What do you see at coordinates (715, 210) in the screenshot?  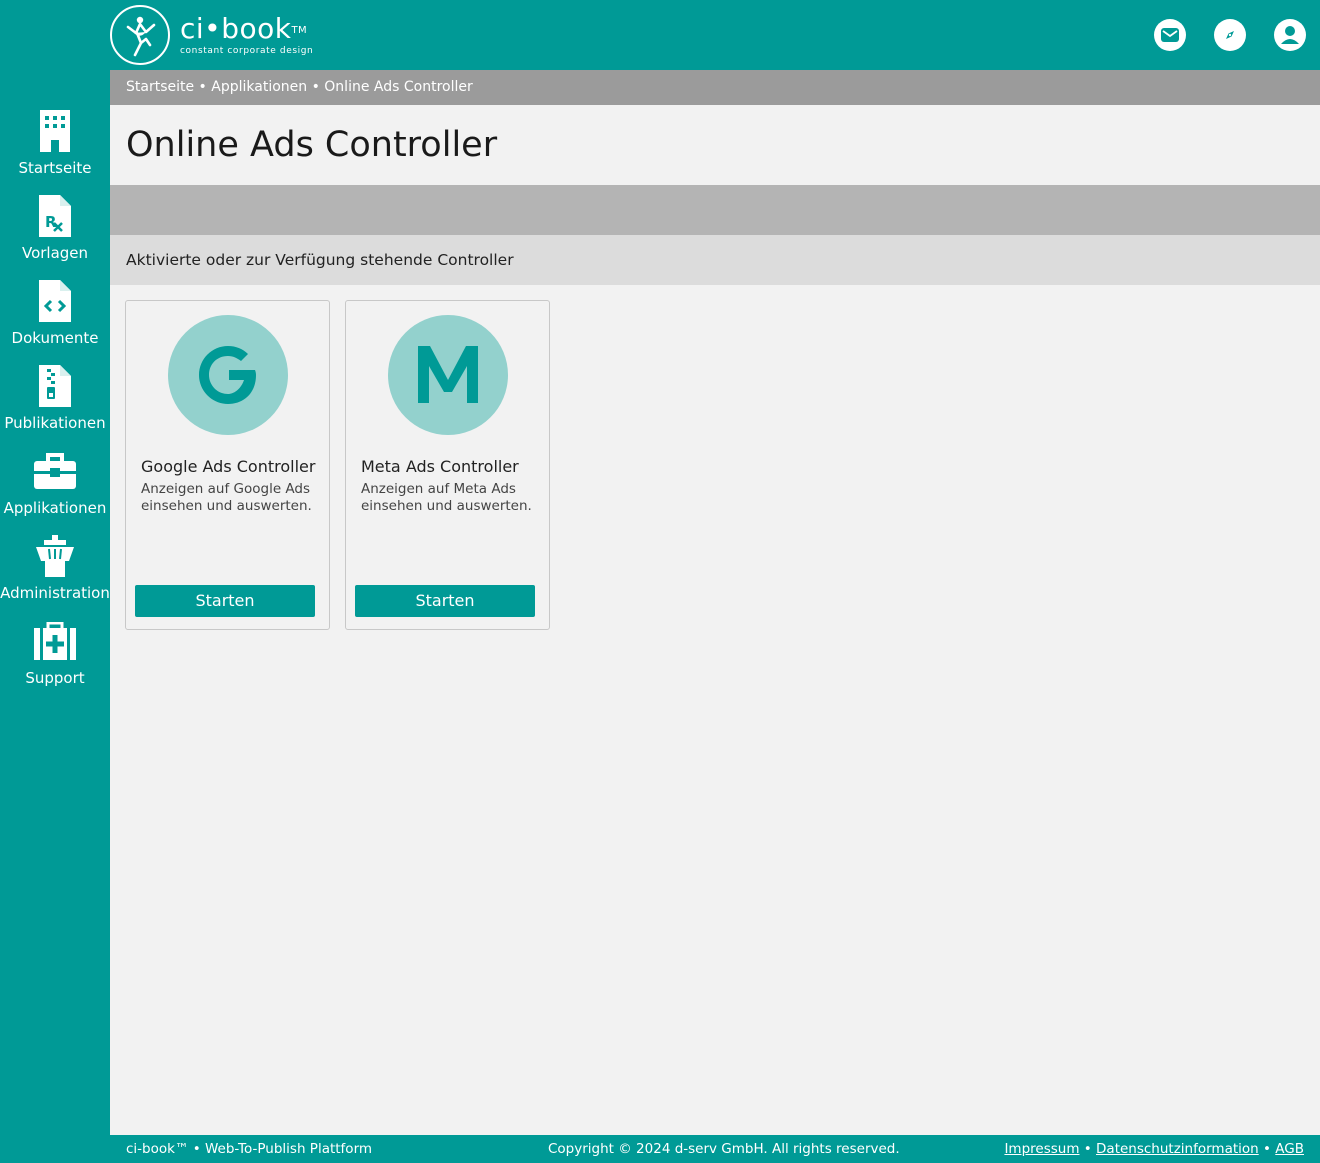 I see `toolbar-band` at bounding box center [715, 210].